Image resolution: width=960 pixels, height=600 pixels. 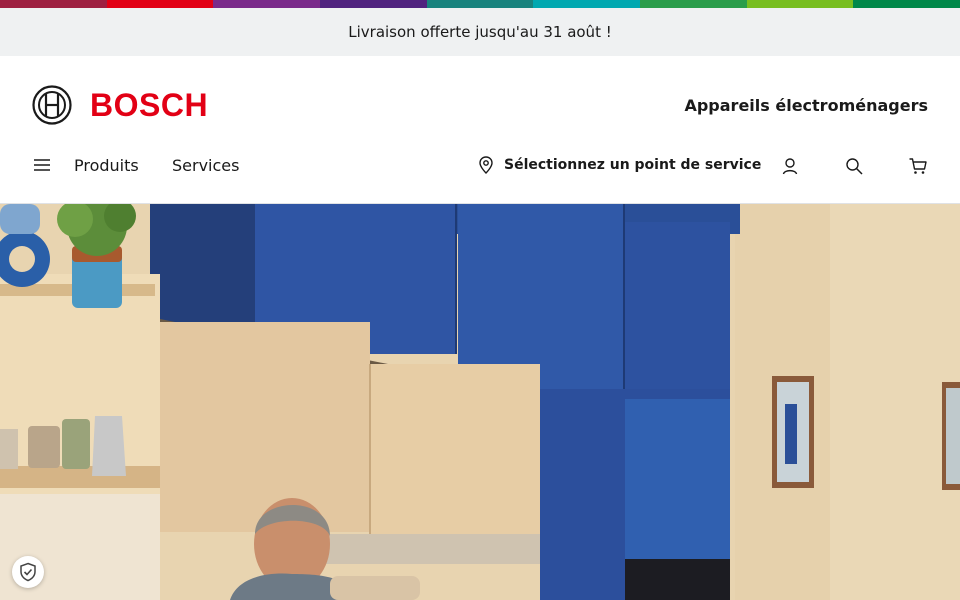 I want to click on user-icon, so click(x=790, y=166).